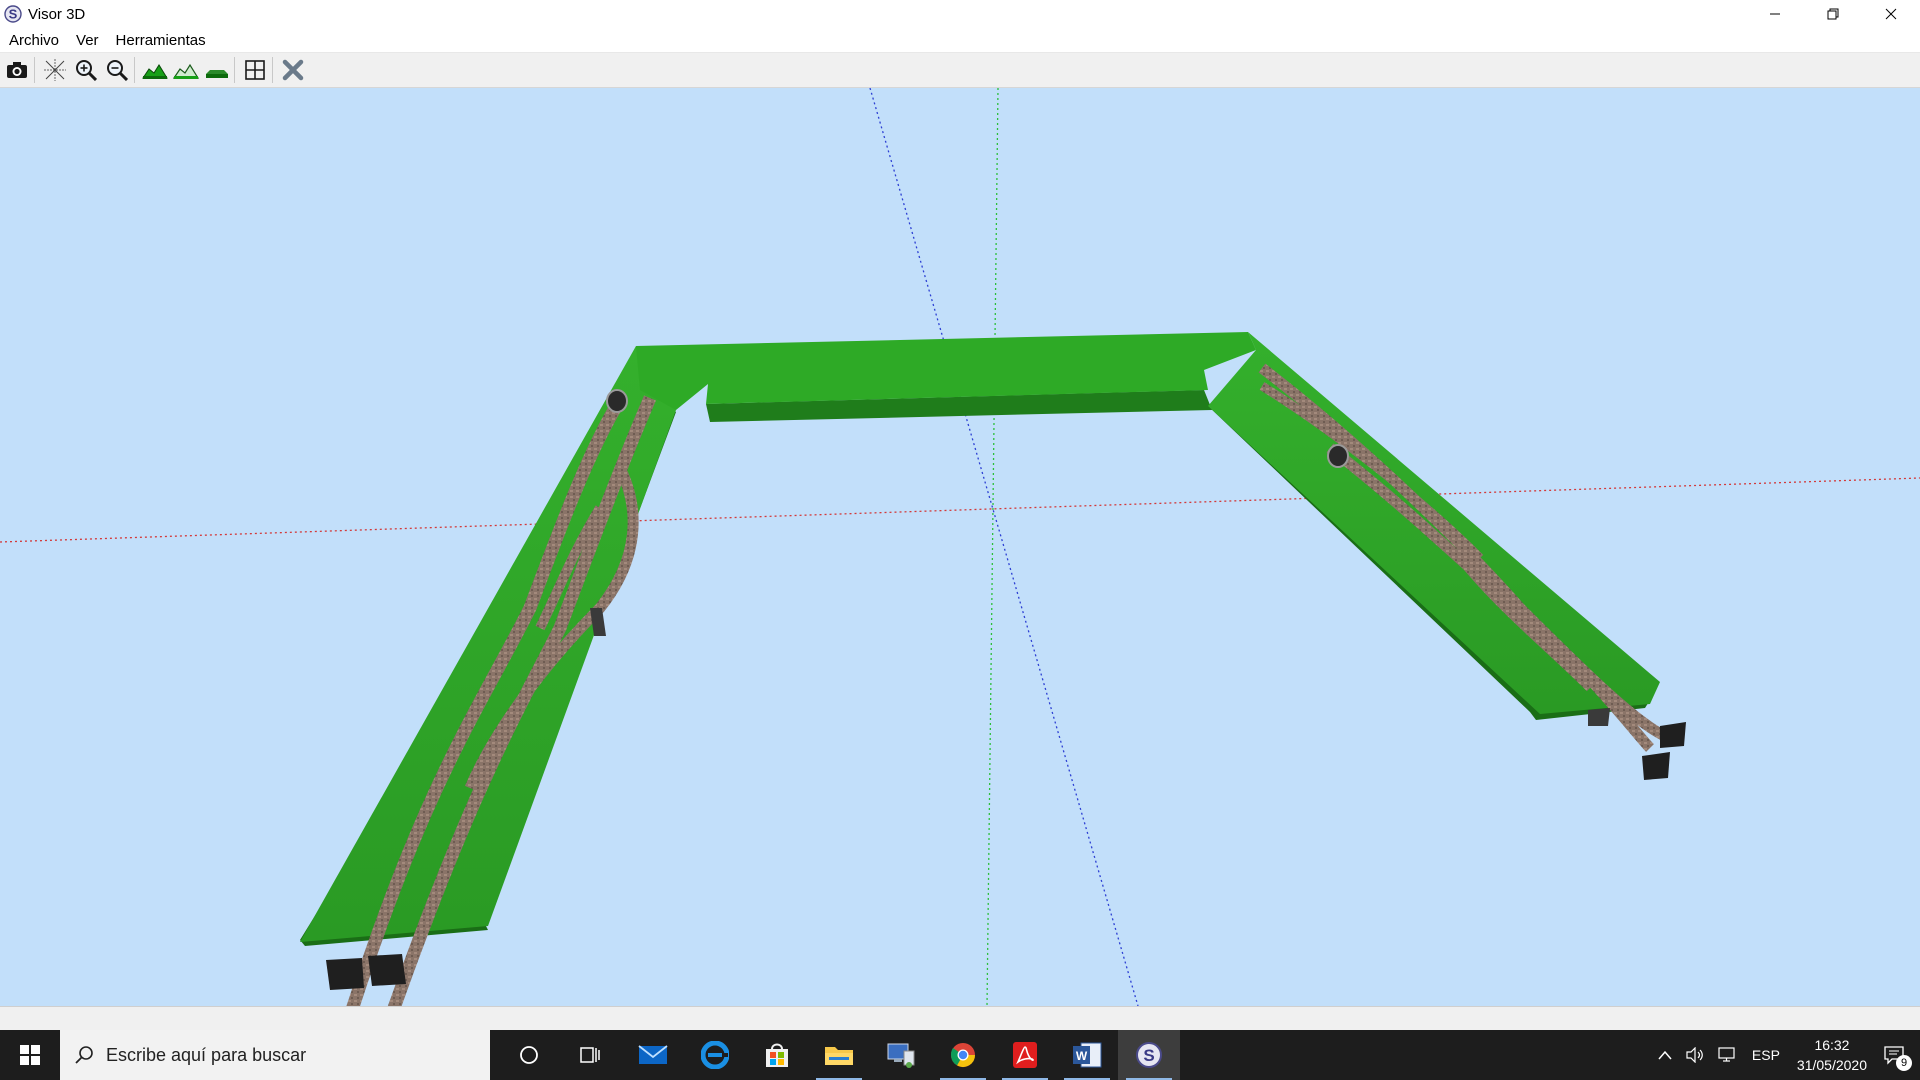 The image size is (1920, 1080). What do you see at coordinates (1831, 1065) in the screenshot?
I see `clock-date: 31/05/2020` at bounding box center [1831, 1065].